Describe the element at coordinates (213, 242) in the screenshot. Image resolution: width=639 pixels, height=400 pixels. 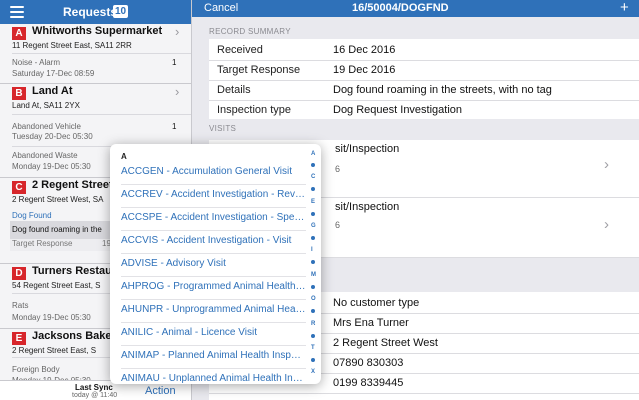
I see `picker-option: ACCVIS - Accident Investigation - Visit` at that location.